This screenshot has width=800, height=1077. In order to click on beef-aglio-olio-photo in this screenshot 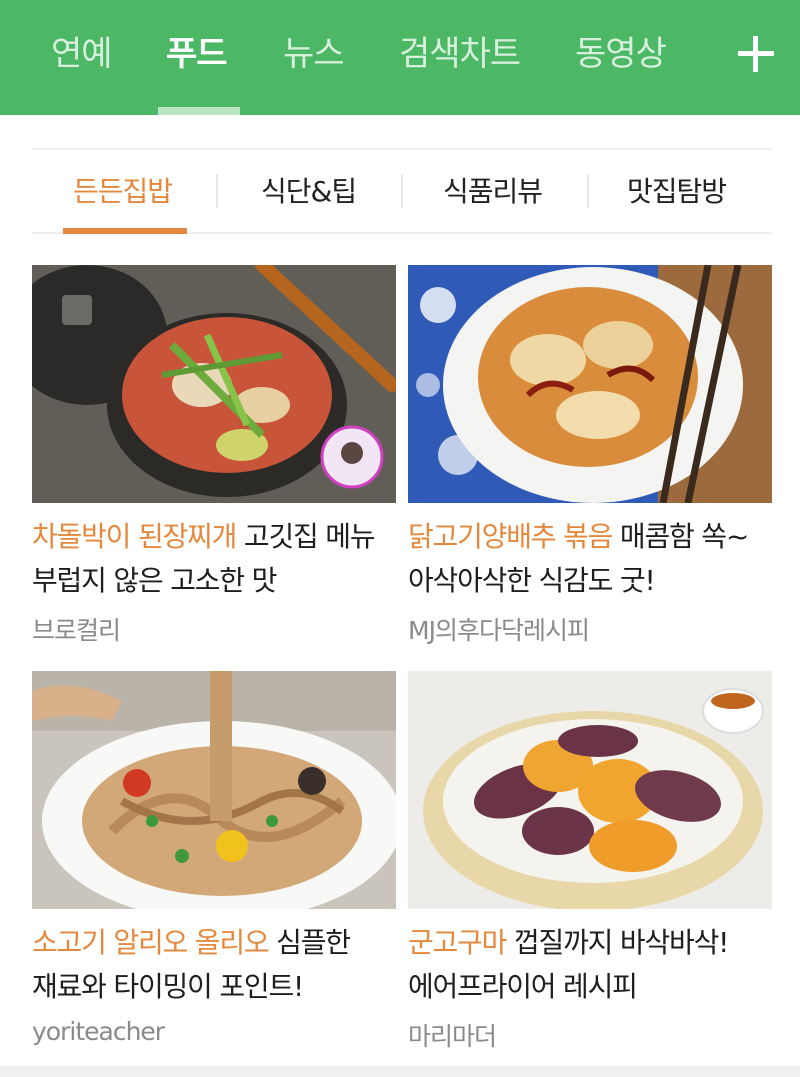, I will do `click(214, 790)`.